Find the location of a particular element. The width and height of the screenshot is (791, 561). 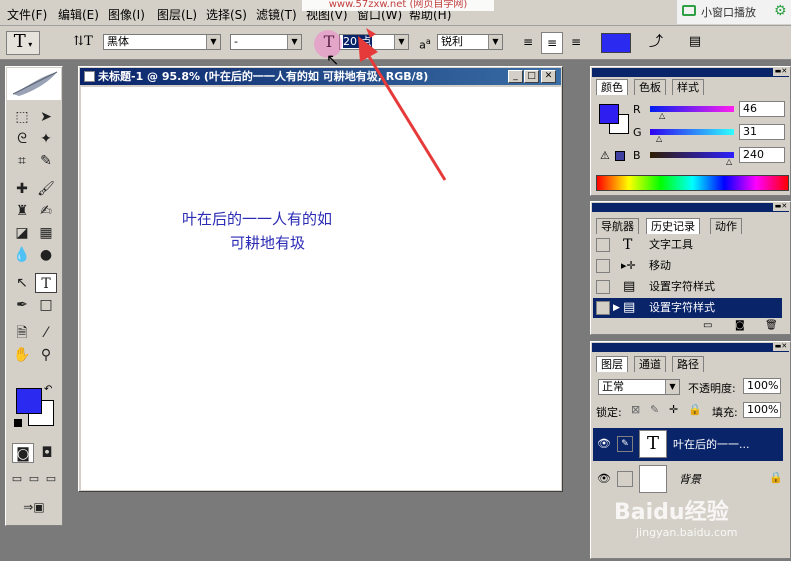

maximize-button: □ is located at coordinates (531, 76).